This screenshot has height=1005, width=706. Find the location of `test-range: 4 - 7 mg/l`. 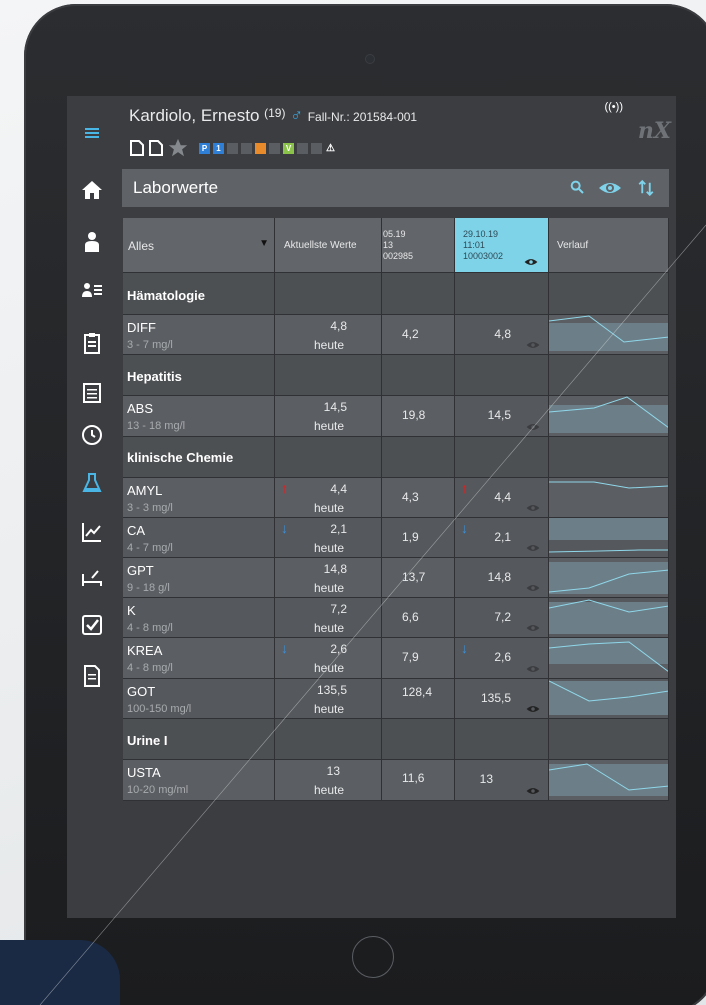

test-range: 4 - 7 mg/l is located at coordinates (150, 548).